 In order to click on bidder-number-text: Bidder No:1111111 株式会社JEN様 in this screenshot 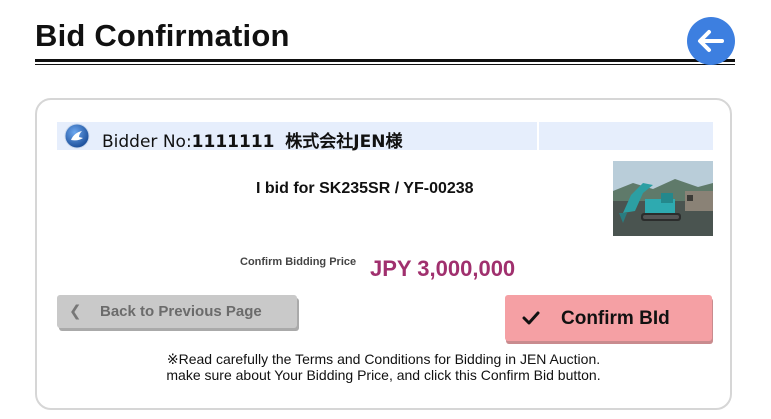, I will do `click(252, 139)`.